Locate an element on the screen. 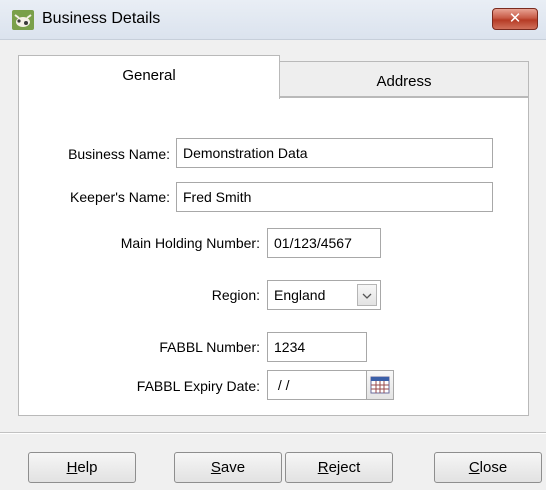  business-name-input: Demonstration Data is located at coordinates (334, 153).